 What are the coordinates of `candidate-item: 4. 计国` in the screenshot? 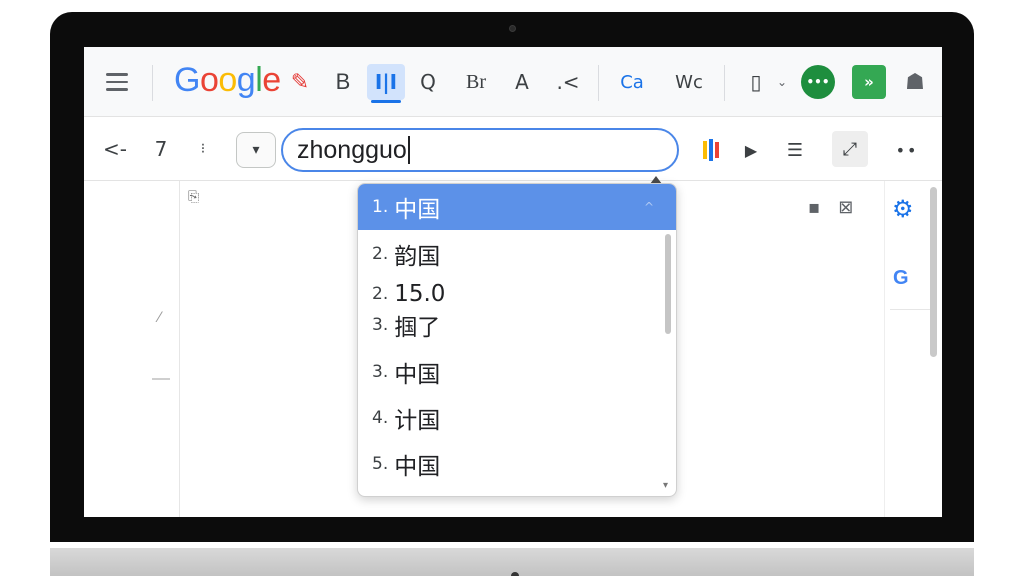 It's located at (513, 418).